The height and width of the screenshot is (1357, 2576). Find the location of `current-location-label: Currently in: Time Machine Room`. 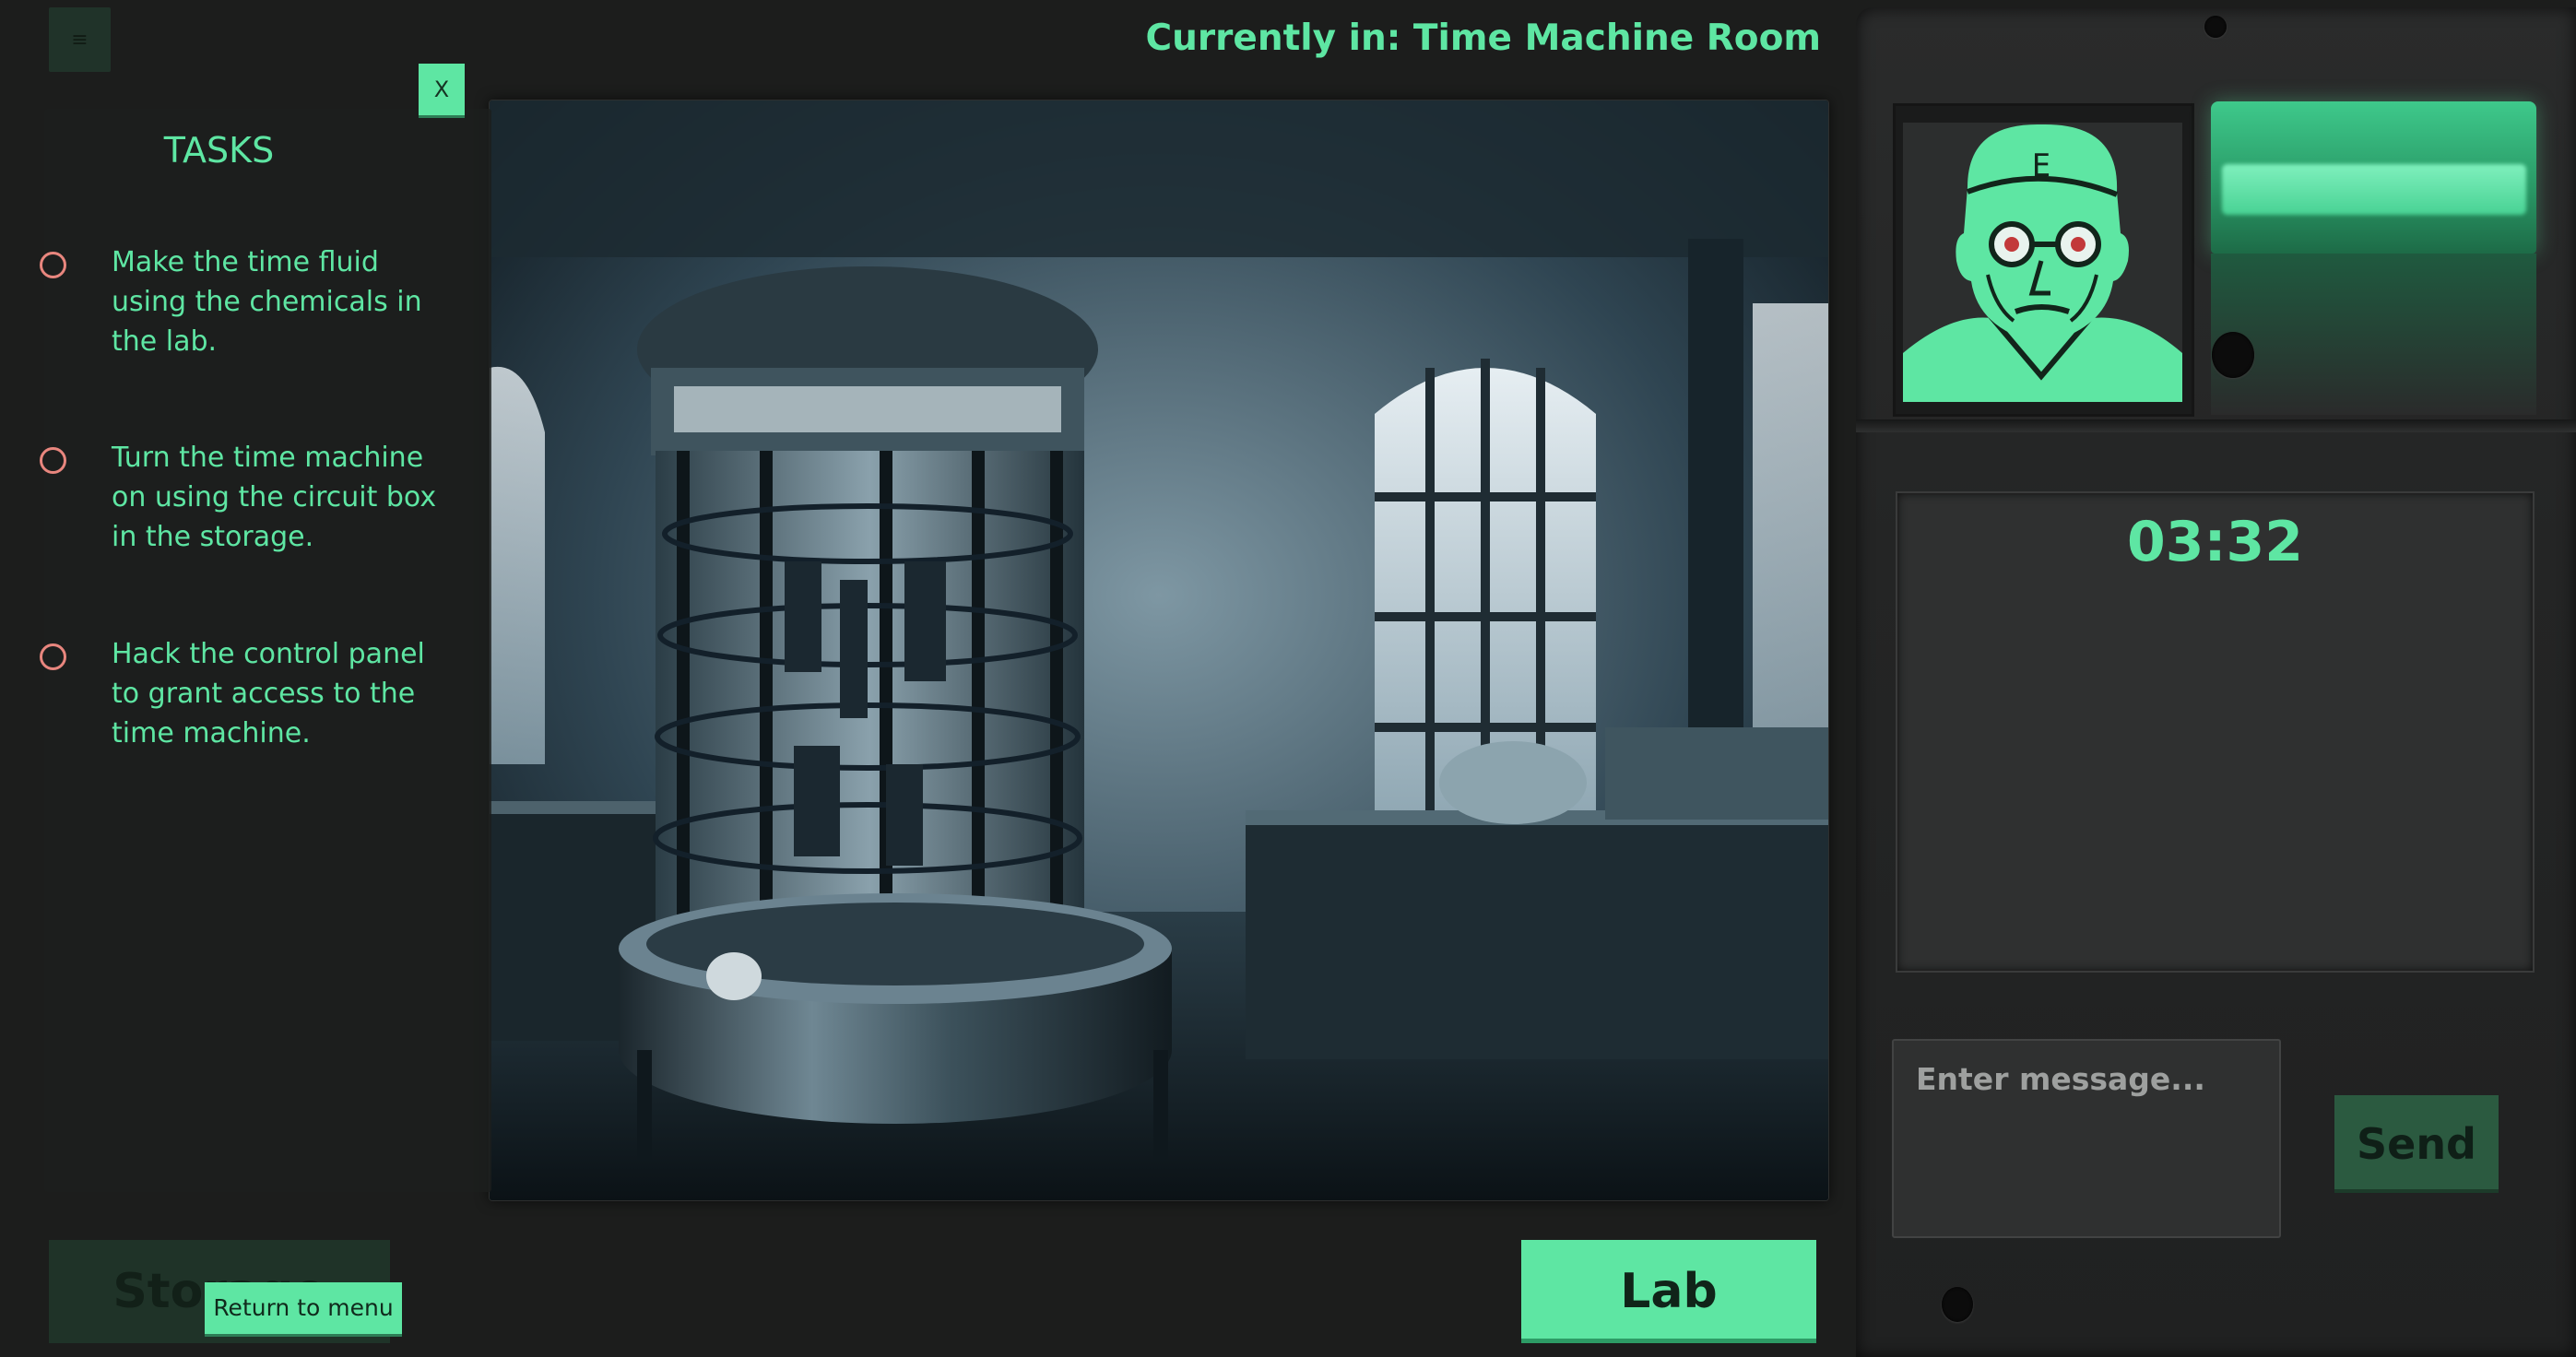

current-location-label: Currently in: Time Machine Room is located at coordinates (1483, 38).